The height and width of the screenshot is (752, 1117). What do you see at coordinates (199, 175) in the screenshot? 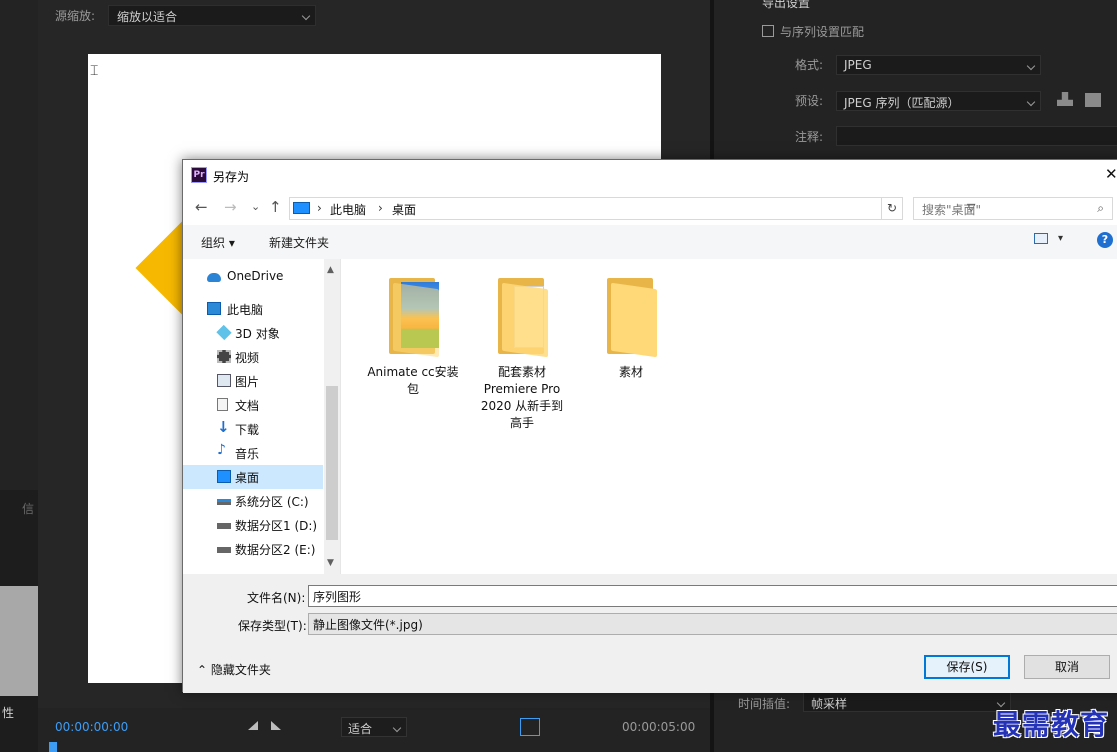
I see `premiere-app-icon: Pr` at bounding box center [199, 175].